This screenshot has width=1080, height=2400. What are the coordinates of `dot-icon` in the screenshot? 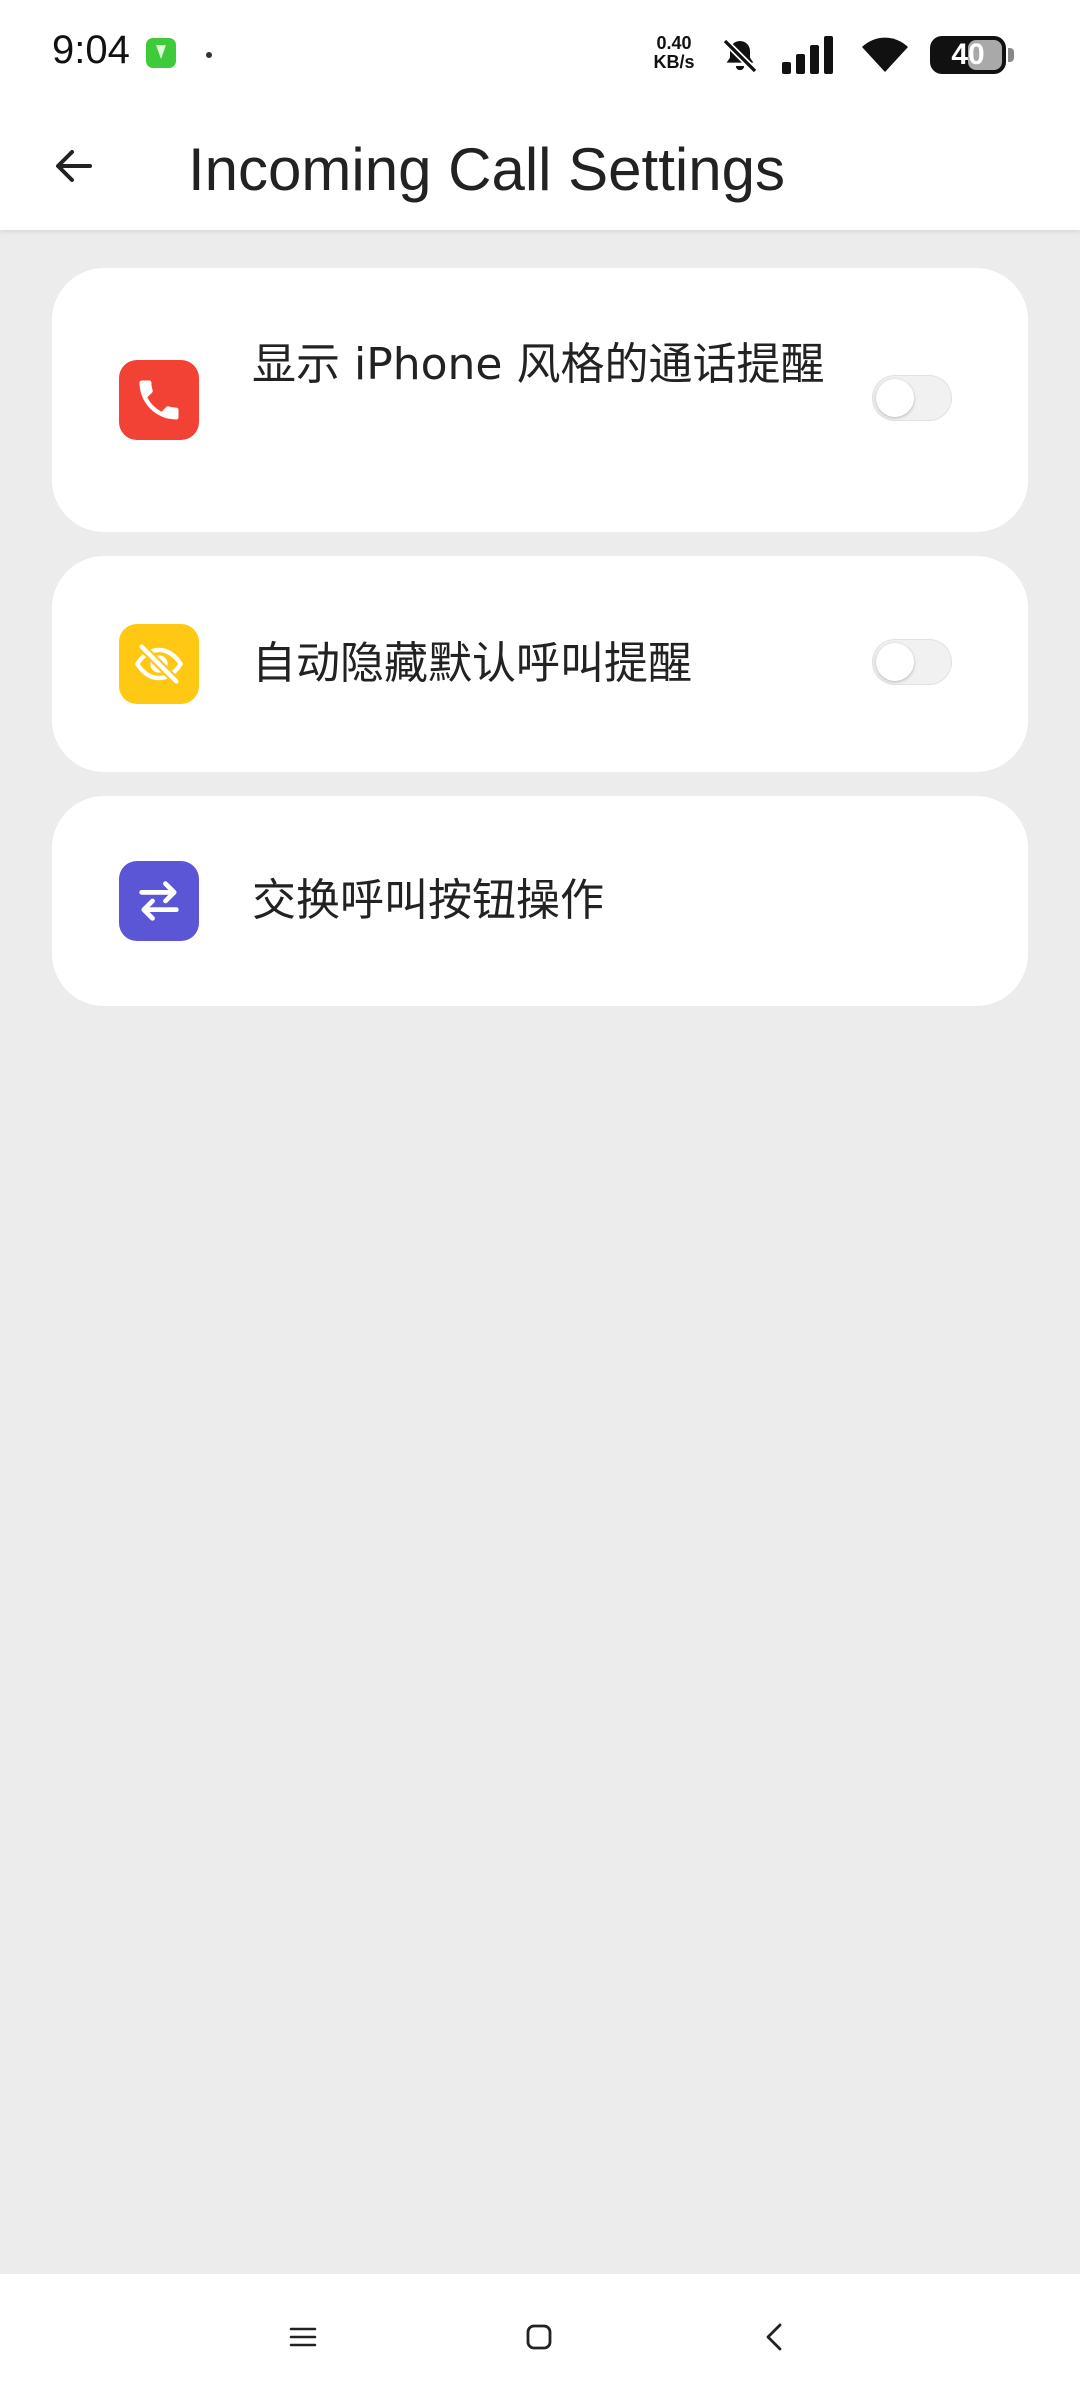 It's located at (209, 55).